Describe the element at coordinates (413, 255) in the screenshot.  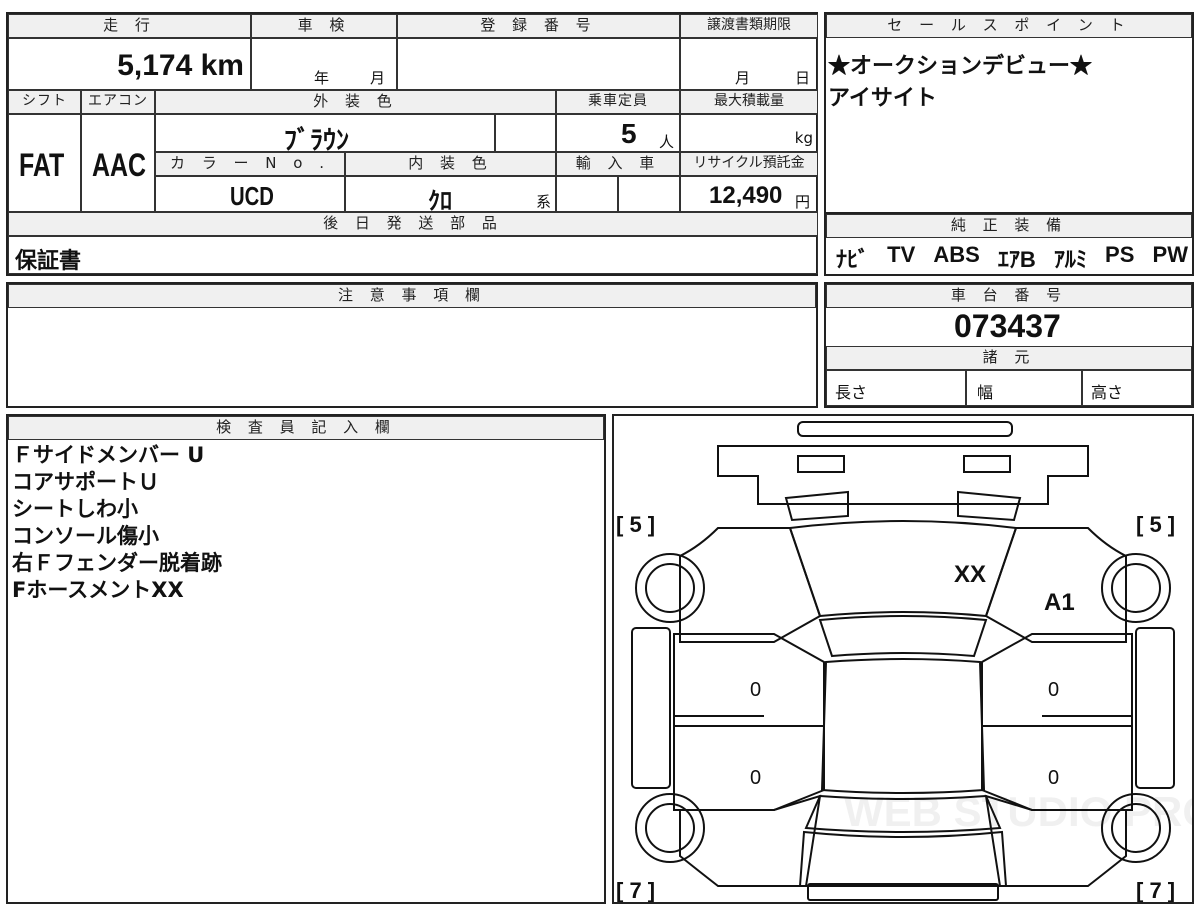
I see `later-parts-cell: 保証書` at that location.